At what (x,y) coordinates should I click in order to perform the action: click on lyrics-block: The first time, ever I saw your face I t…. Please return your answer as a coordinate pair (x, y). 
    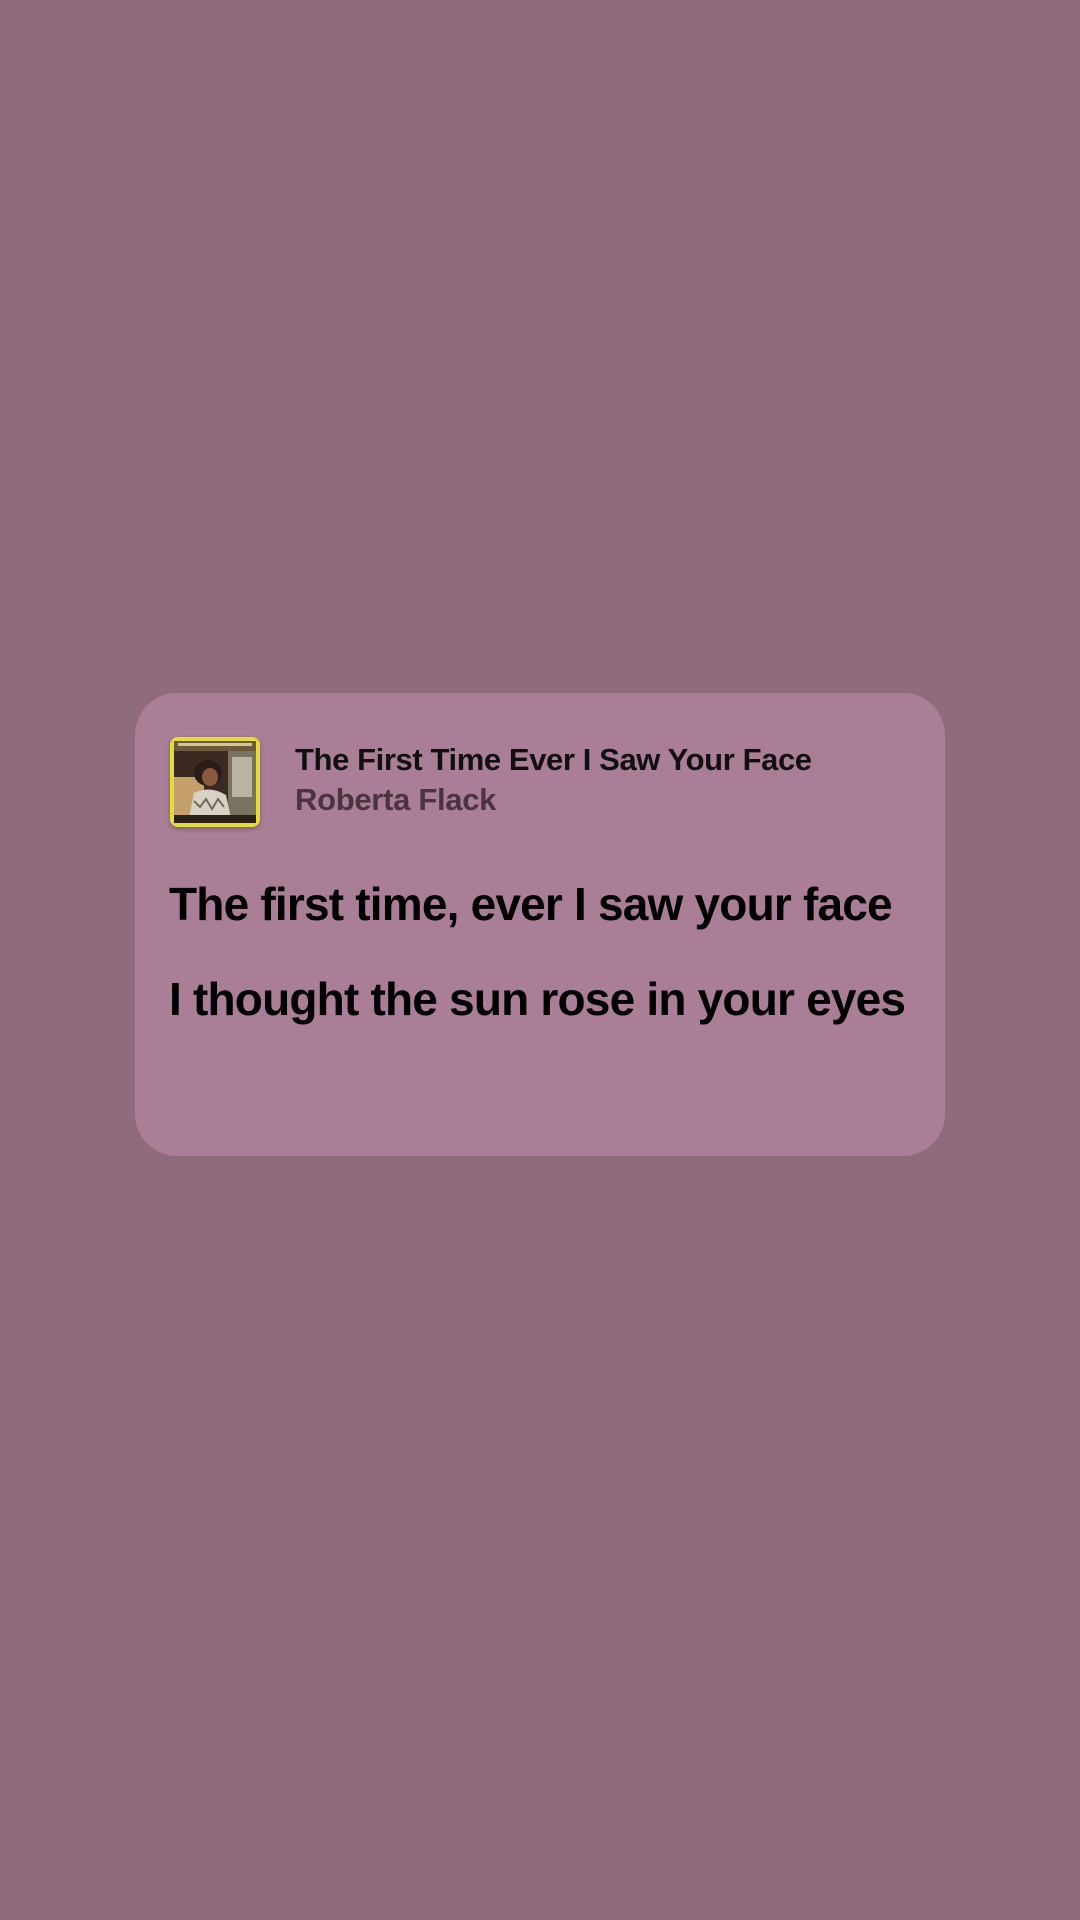
    Looking at the image, I should click on (545, 972).